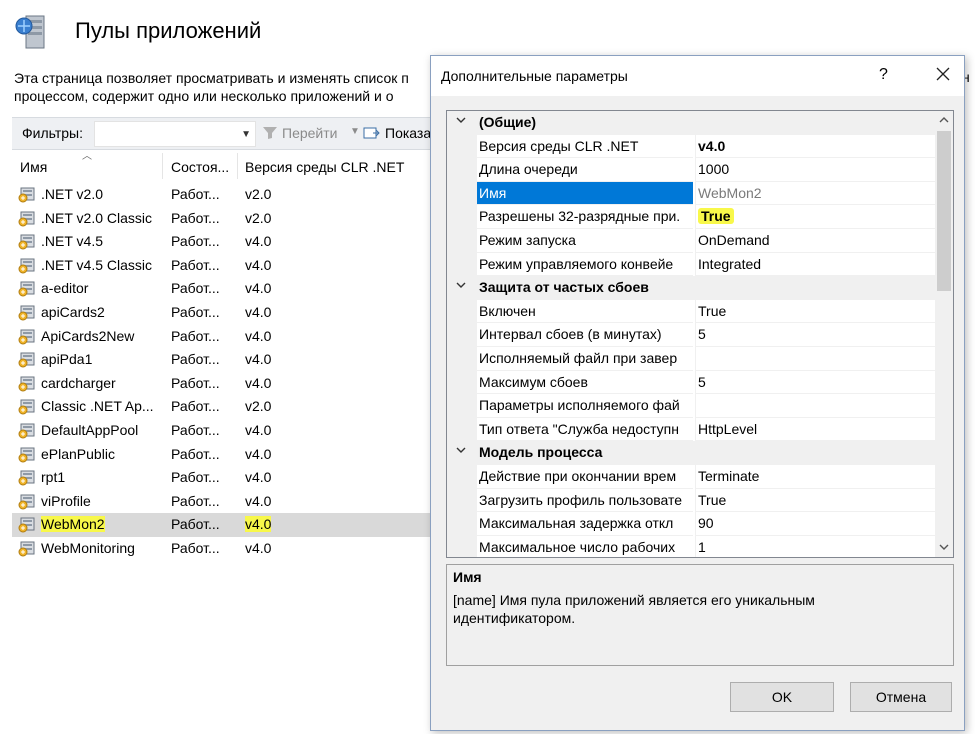 This screenshot has width=975, height=734. What do you see at coordinates (585, 546) in the screenshot?
I see `property-name: Максимальное число рабочих` at bounding box center [585, 546].